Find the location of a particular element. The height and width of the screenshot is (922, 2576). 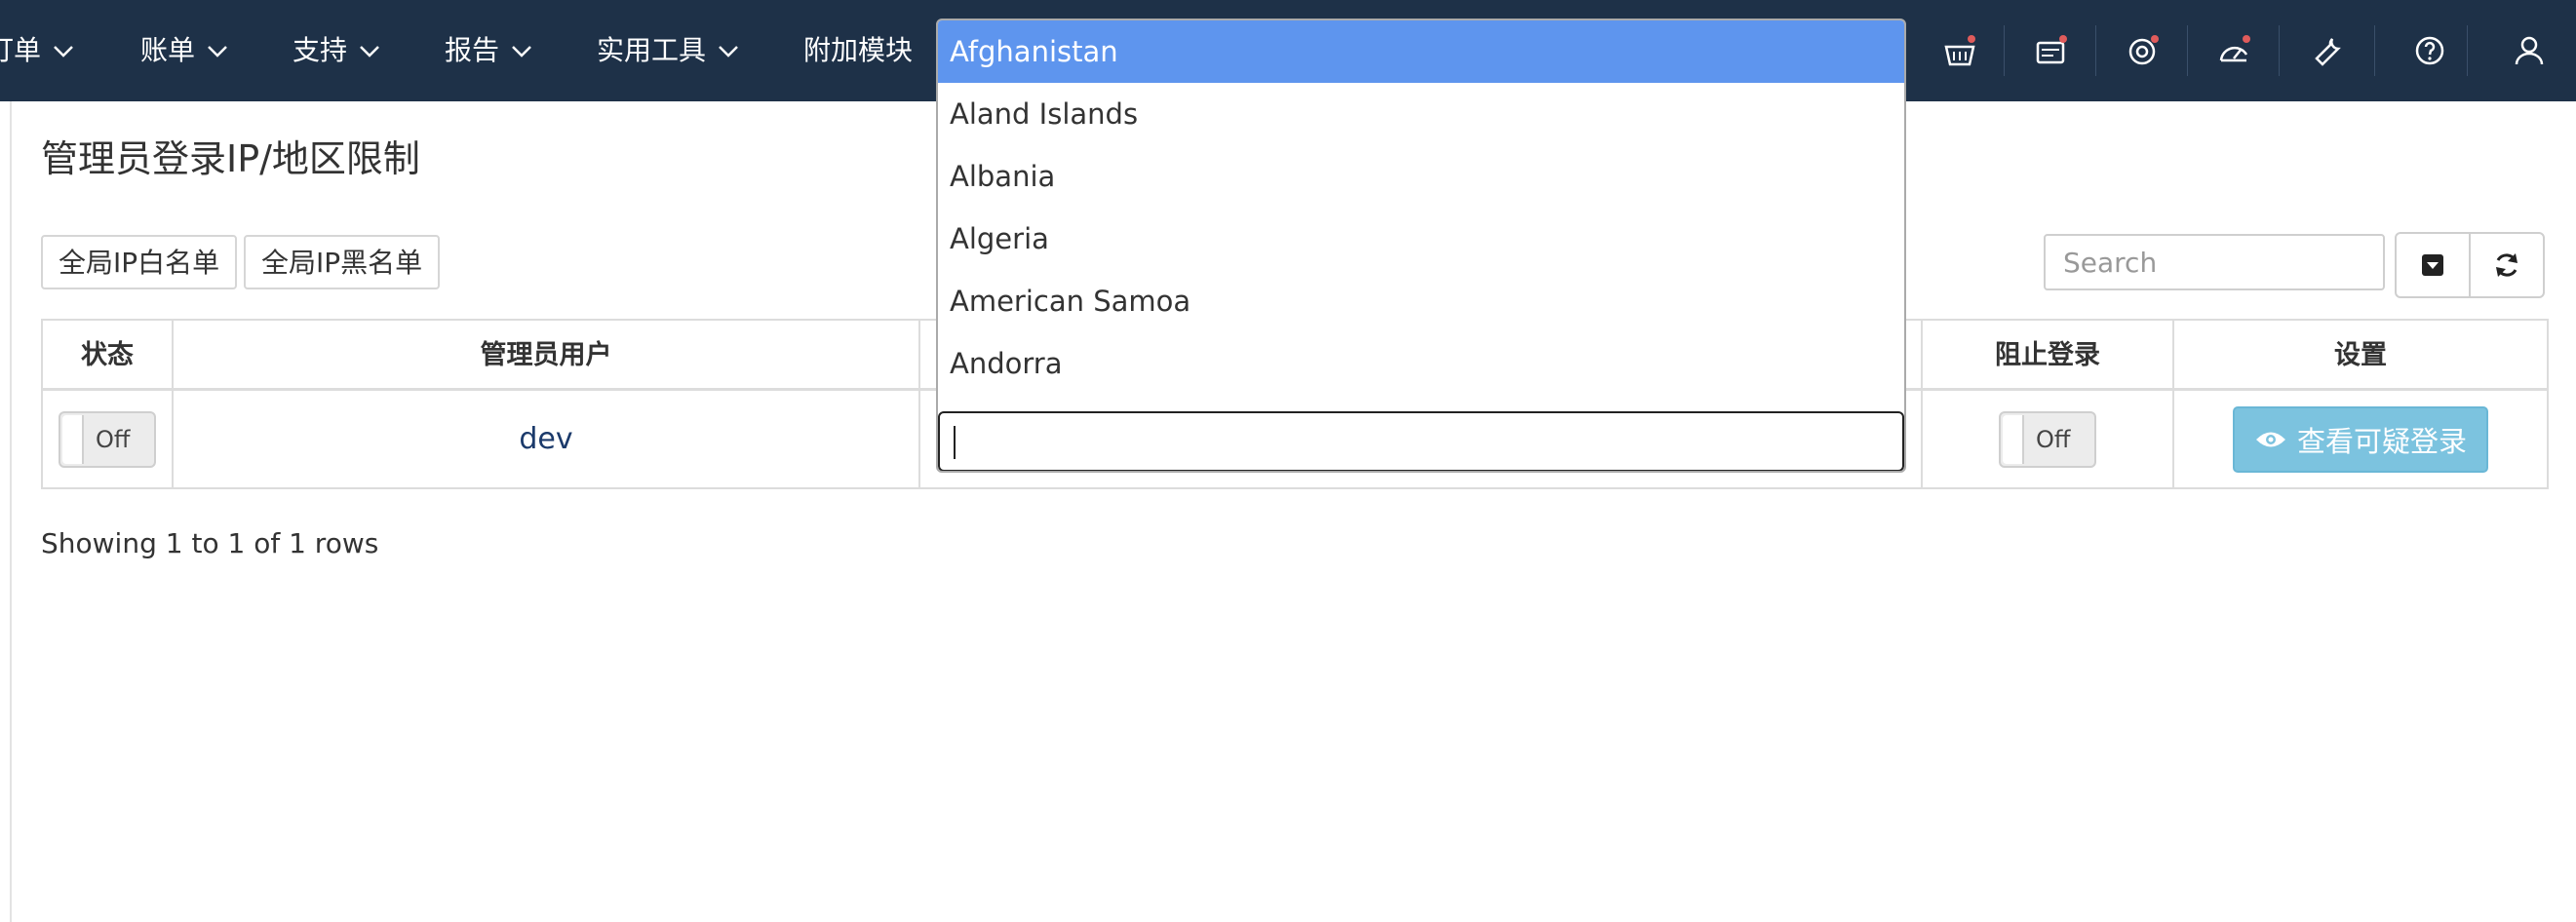

nav-support-label: 支持 is located at coordinates (320, 50).